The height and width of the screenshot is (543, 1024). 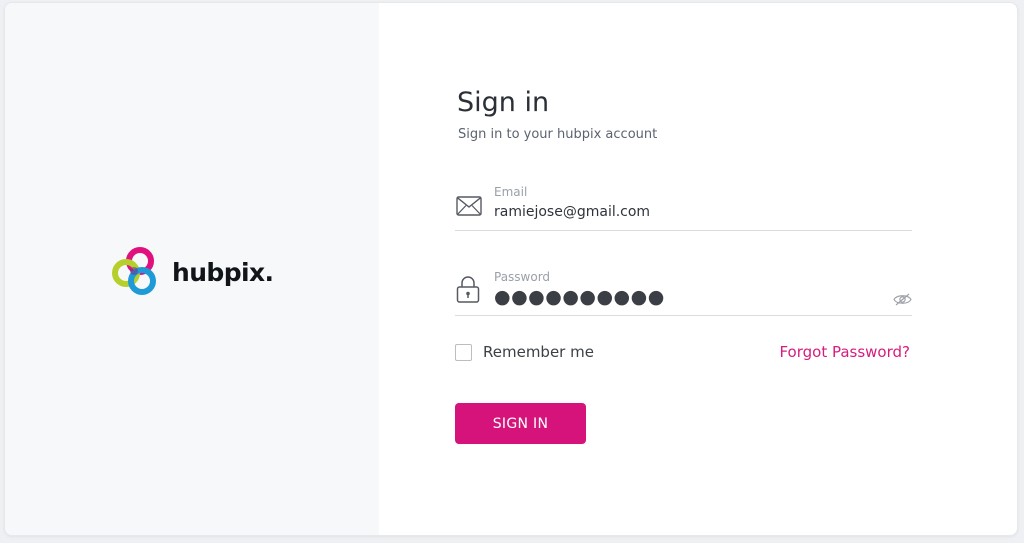 What do you see at coordinates (902, 300) in the screenshot?
I see `eye-icon` at bounding box center [902, 300].